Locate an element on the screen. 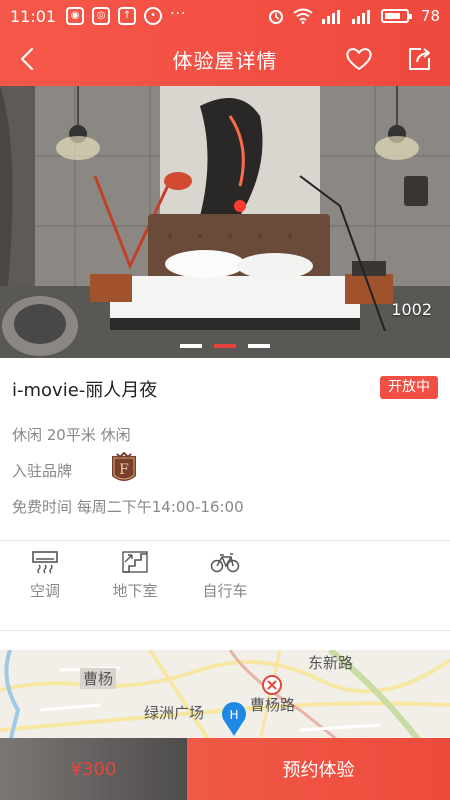 This screenshot has height=800, width=450. bicycle-icon is located at coordinates (225, 563).